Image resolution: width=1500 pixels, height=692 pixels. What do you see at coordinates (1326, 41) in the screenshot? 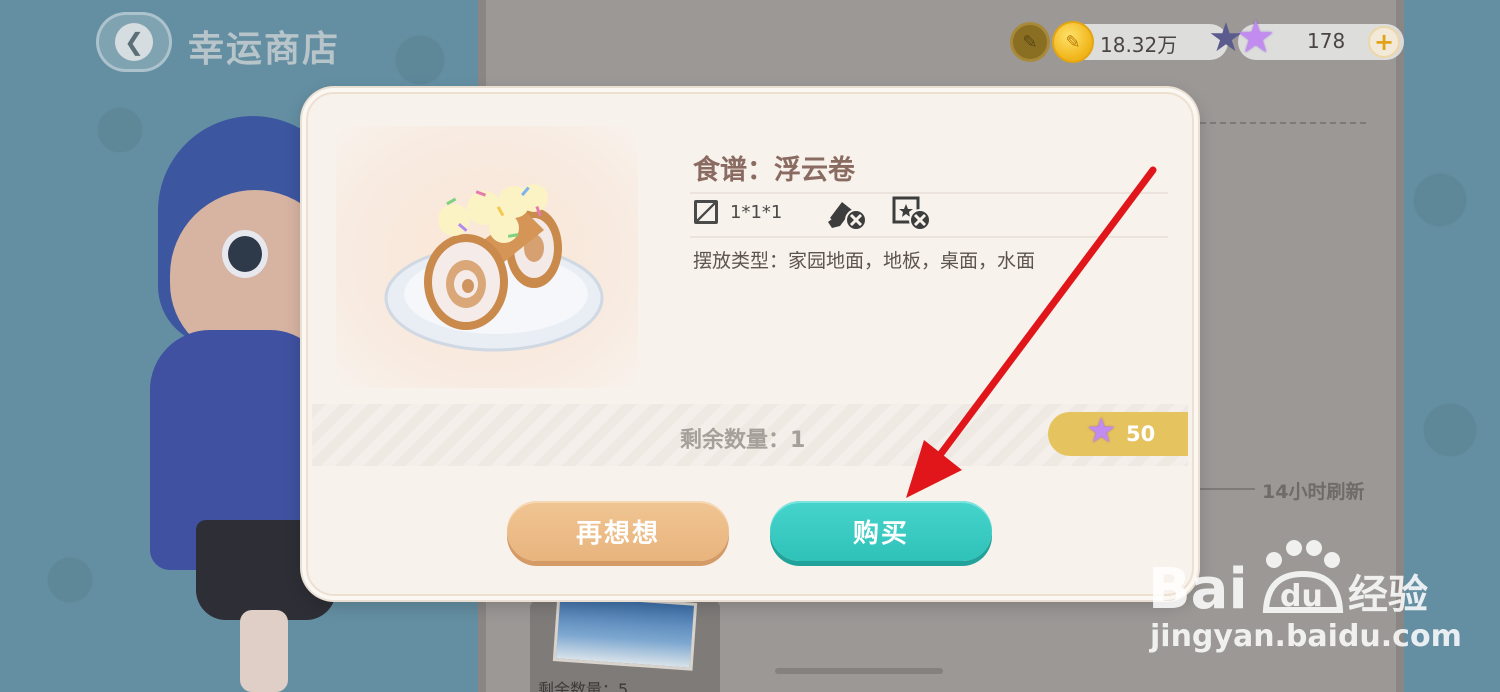
I see `star-amount: 178` at bounding box center [1326, 41].